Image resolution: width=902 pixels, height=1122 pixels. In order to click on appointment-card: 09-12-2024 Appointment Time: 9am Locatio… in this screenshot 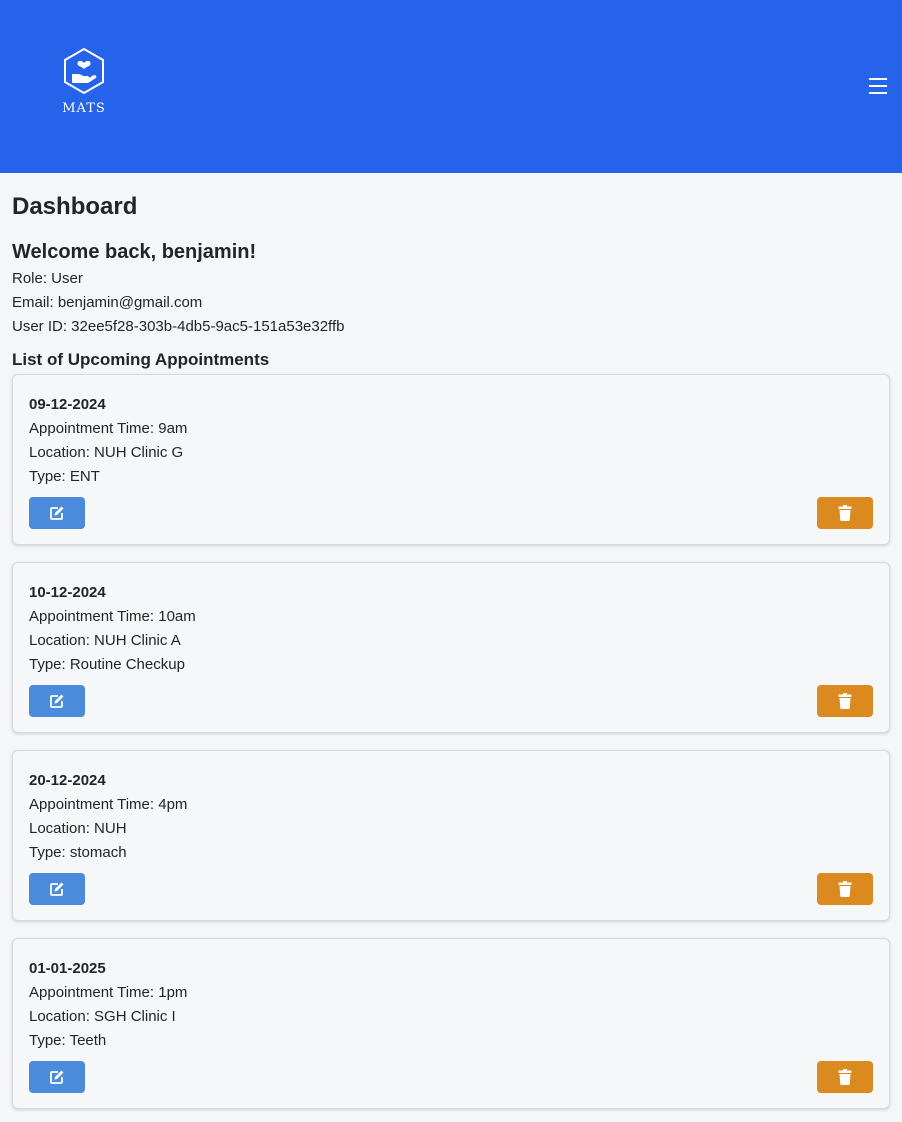, I will do `click(451, 459)`.